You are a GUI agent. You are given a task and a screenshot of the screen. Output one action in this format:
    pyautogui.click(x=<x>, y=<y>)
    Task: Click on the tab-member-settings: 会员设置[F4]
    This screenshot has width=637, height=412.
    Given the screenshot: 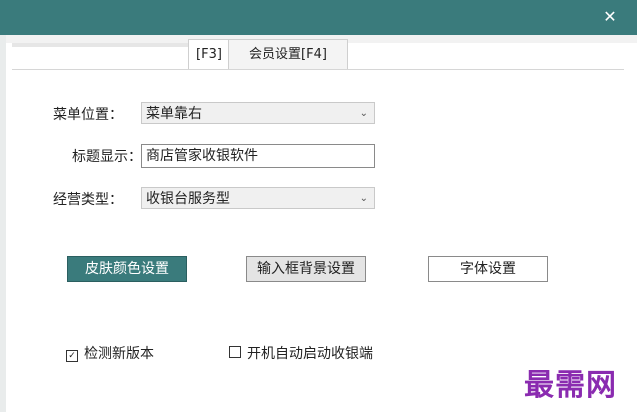 What is the action you would take?
    pyautogui.click(x=288, y=54)
    